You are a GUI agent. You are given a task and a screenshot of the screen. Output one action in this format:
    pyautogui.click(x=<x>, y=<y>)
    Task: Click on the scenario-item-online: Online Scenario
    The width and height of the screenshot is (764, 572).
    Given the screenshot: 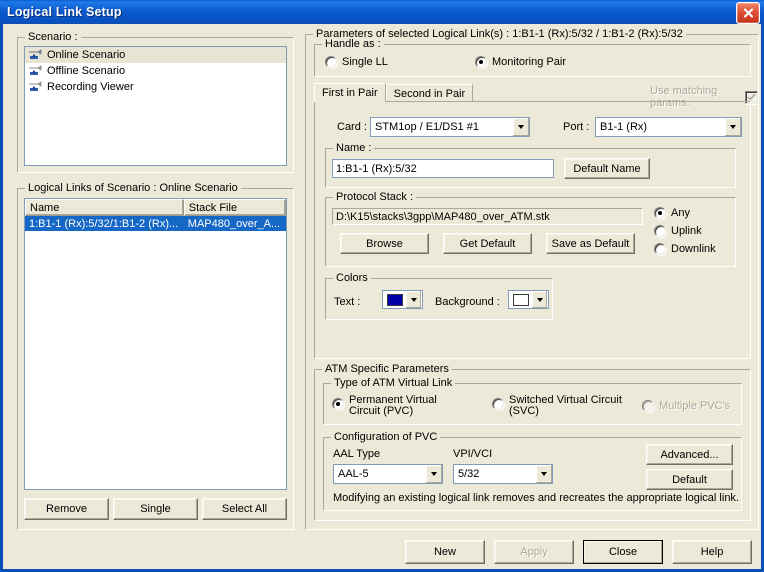 What is the action you would take?
    pyautogui.click(x=155, y=55)
    